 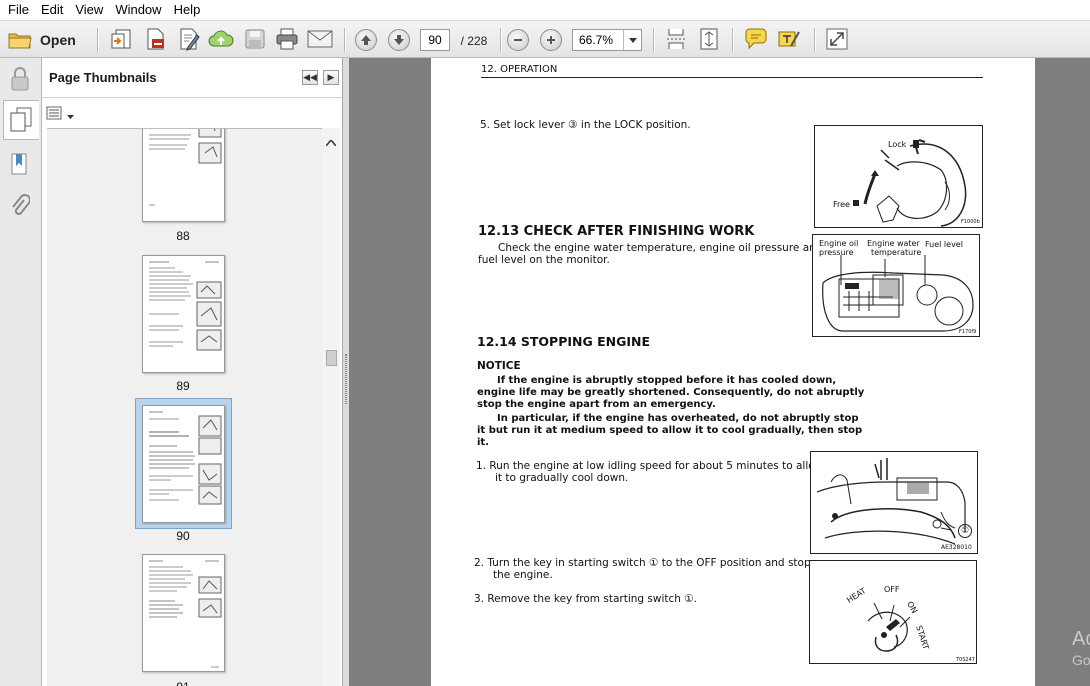 I want to click on collapse-panel-button: ◀◀, so click(x=310, y=77).